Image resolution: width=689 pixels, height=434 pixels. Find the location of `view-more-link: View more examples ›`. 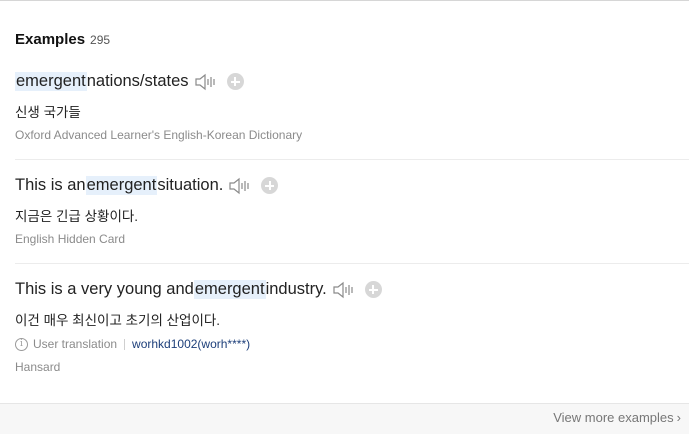

view-more-link: View more examples › is located at coordinates (617, 417).